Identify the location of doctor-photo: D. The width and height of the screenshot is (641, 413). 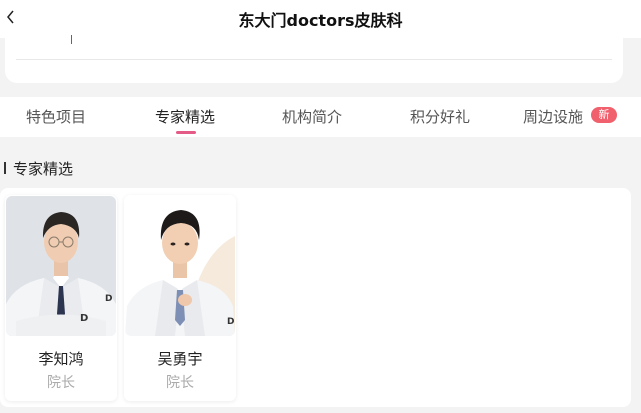
(180, 266).